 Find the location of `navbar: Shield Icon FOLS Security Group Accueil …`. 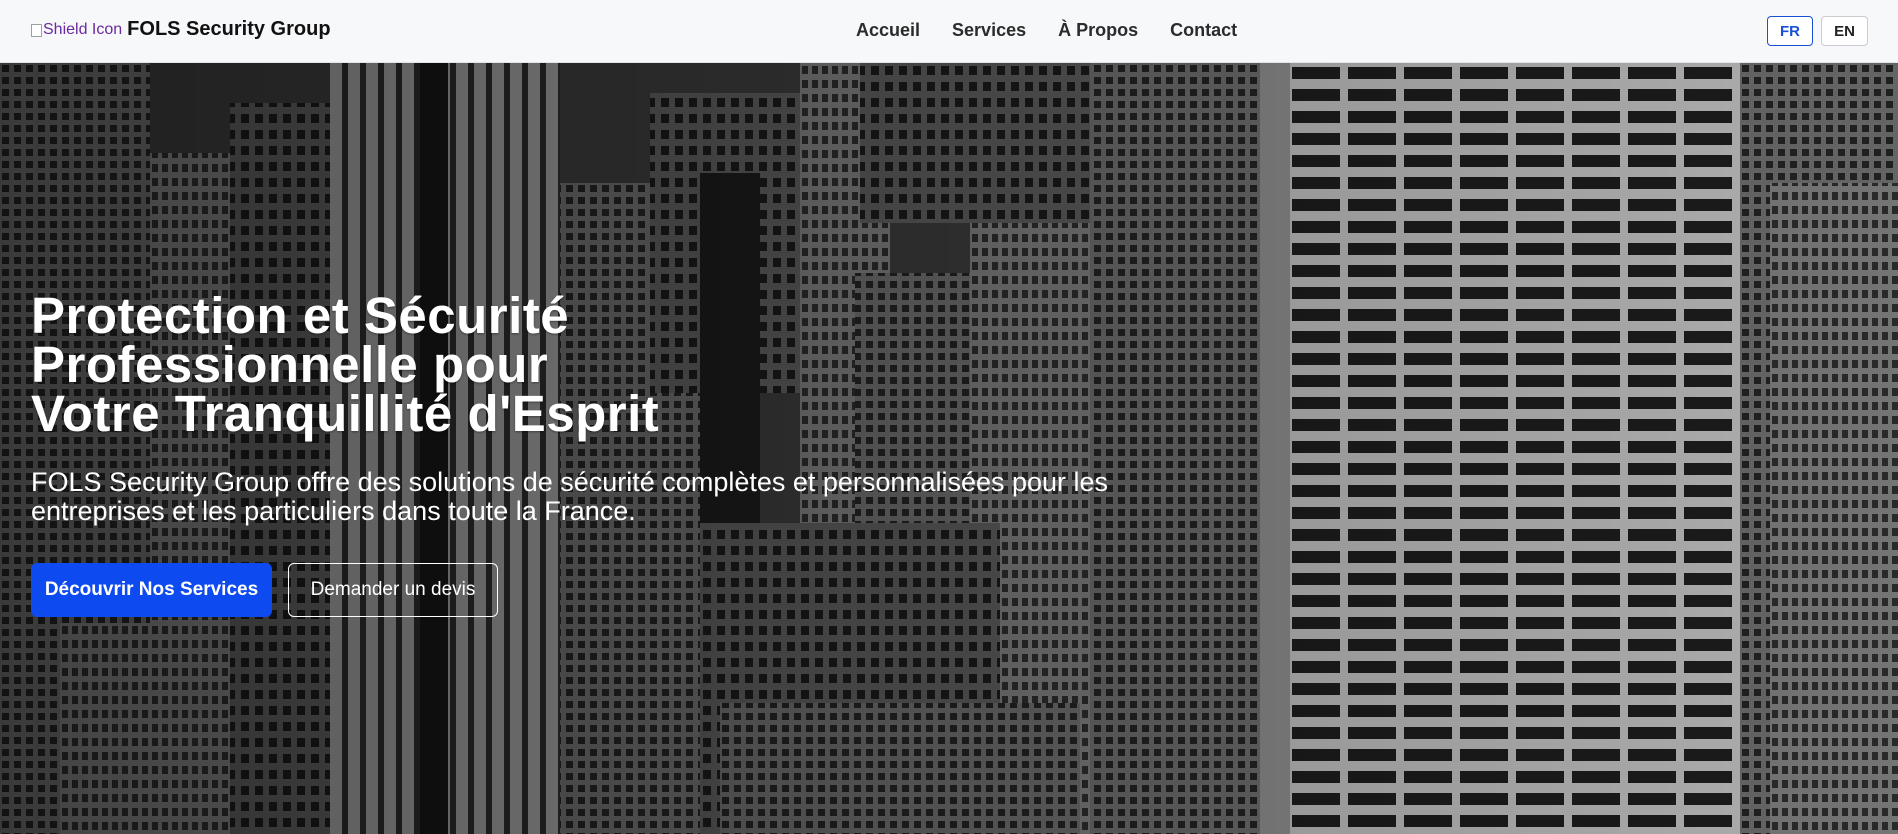

navbar: Shield Icon FOLS Security Group Accueil … is located at coordinates (949, 31).